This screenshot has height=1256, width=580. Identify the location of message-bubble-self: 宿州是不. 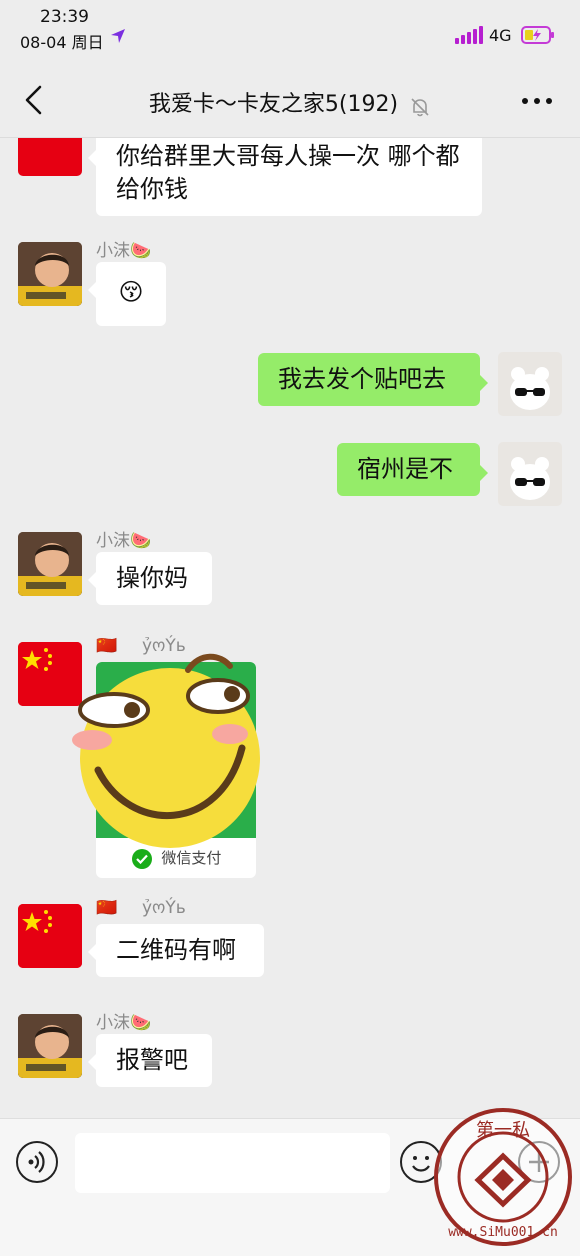
(412, 469).